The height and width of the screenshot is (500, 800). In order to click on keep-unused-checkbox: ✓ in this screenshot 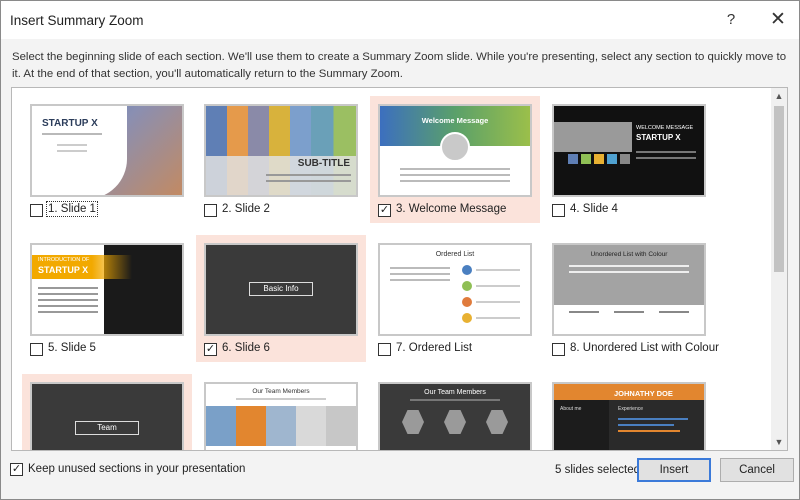, I will do `click(16, 469)`.